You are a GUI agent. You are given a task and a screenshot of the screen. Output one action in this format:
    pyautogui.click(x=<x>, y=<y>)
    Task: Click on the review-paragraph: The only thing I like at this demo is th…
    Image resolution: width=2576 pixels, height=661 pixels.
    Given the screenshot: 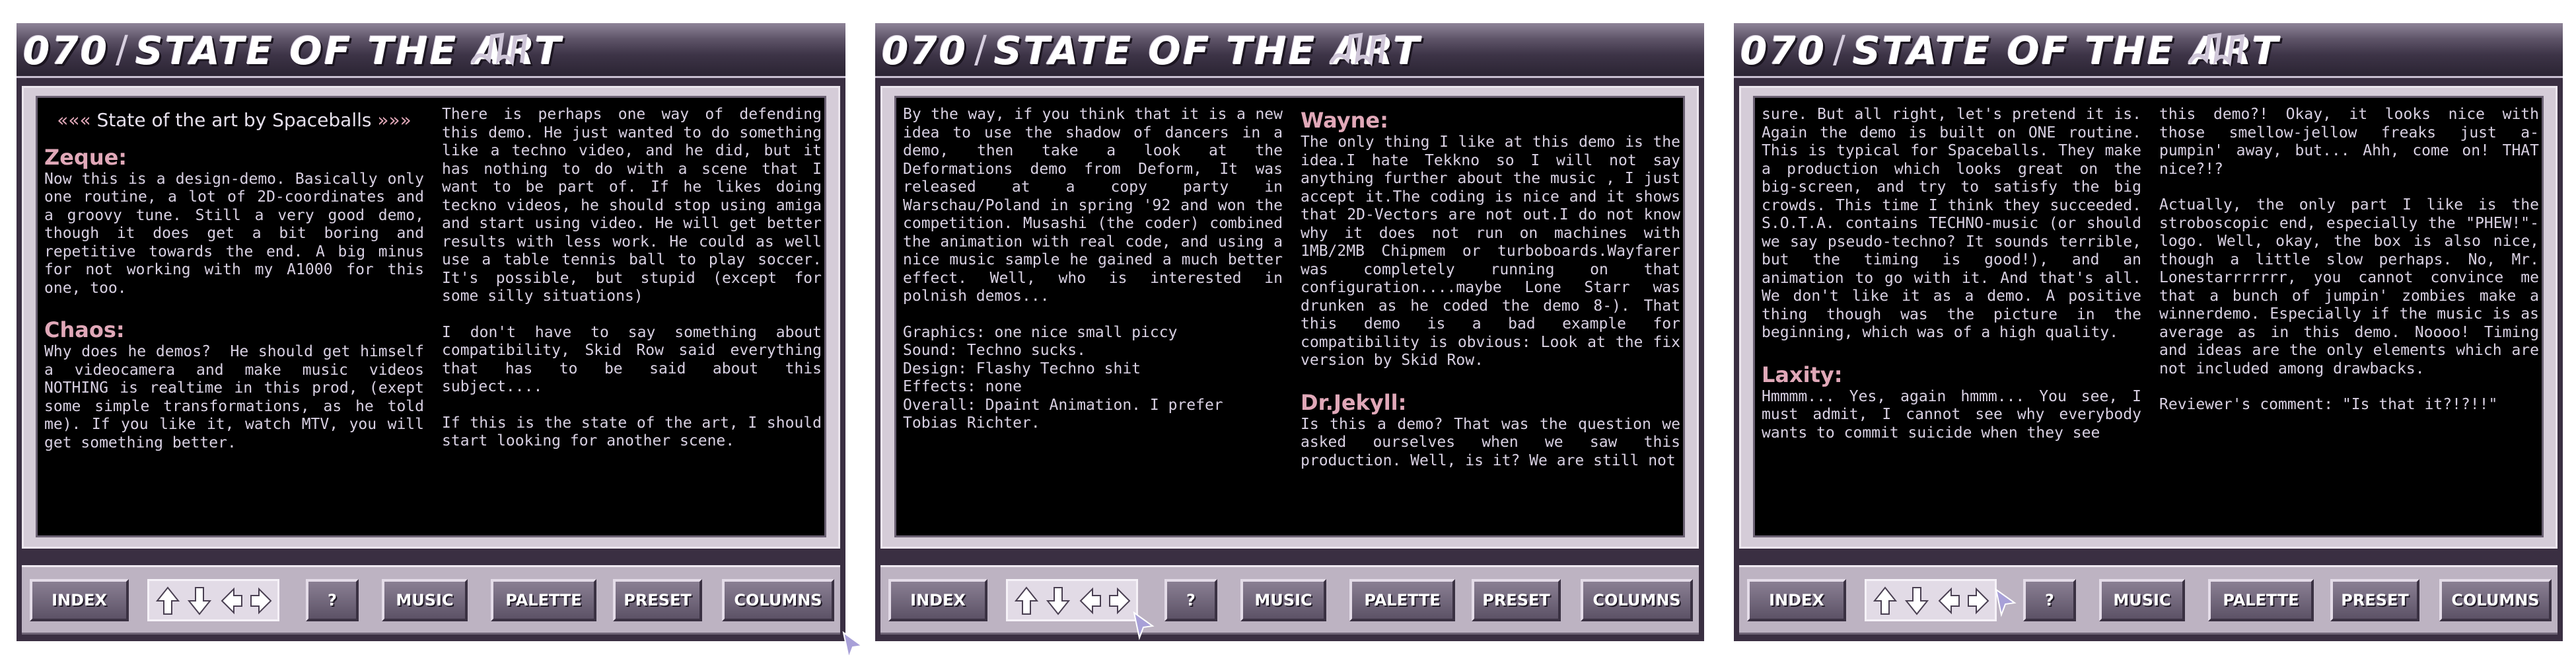 What is the action you would take?
    pyautogui.click(x=1490, y=251)
    